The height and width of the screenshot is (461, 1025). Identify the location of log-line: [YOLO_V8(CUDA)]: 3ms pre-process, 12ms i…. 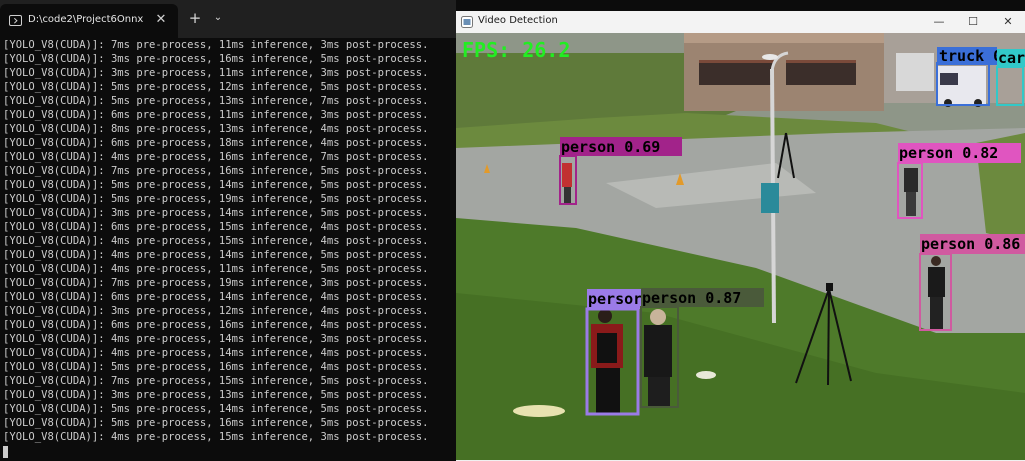
(216, 311).